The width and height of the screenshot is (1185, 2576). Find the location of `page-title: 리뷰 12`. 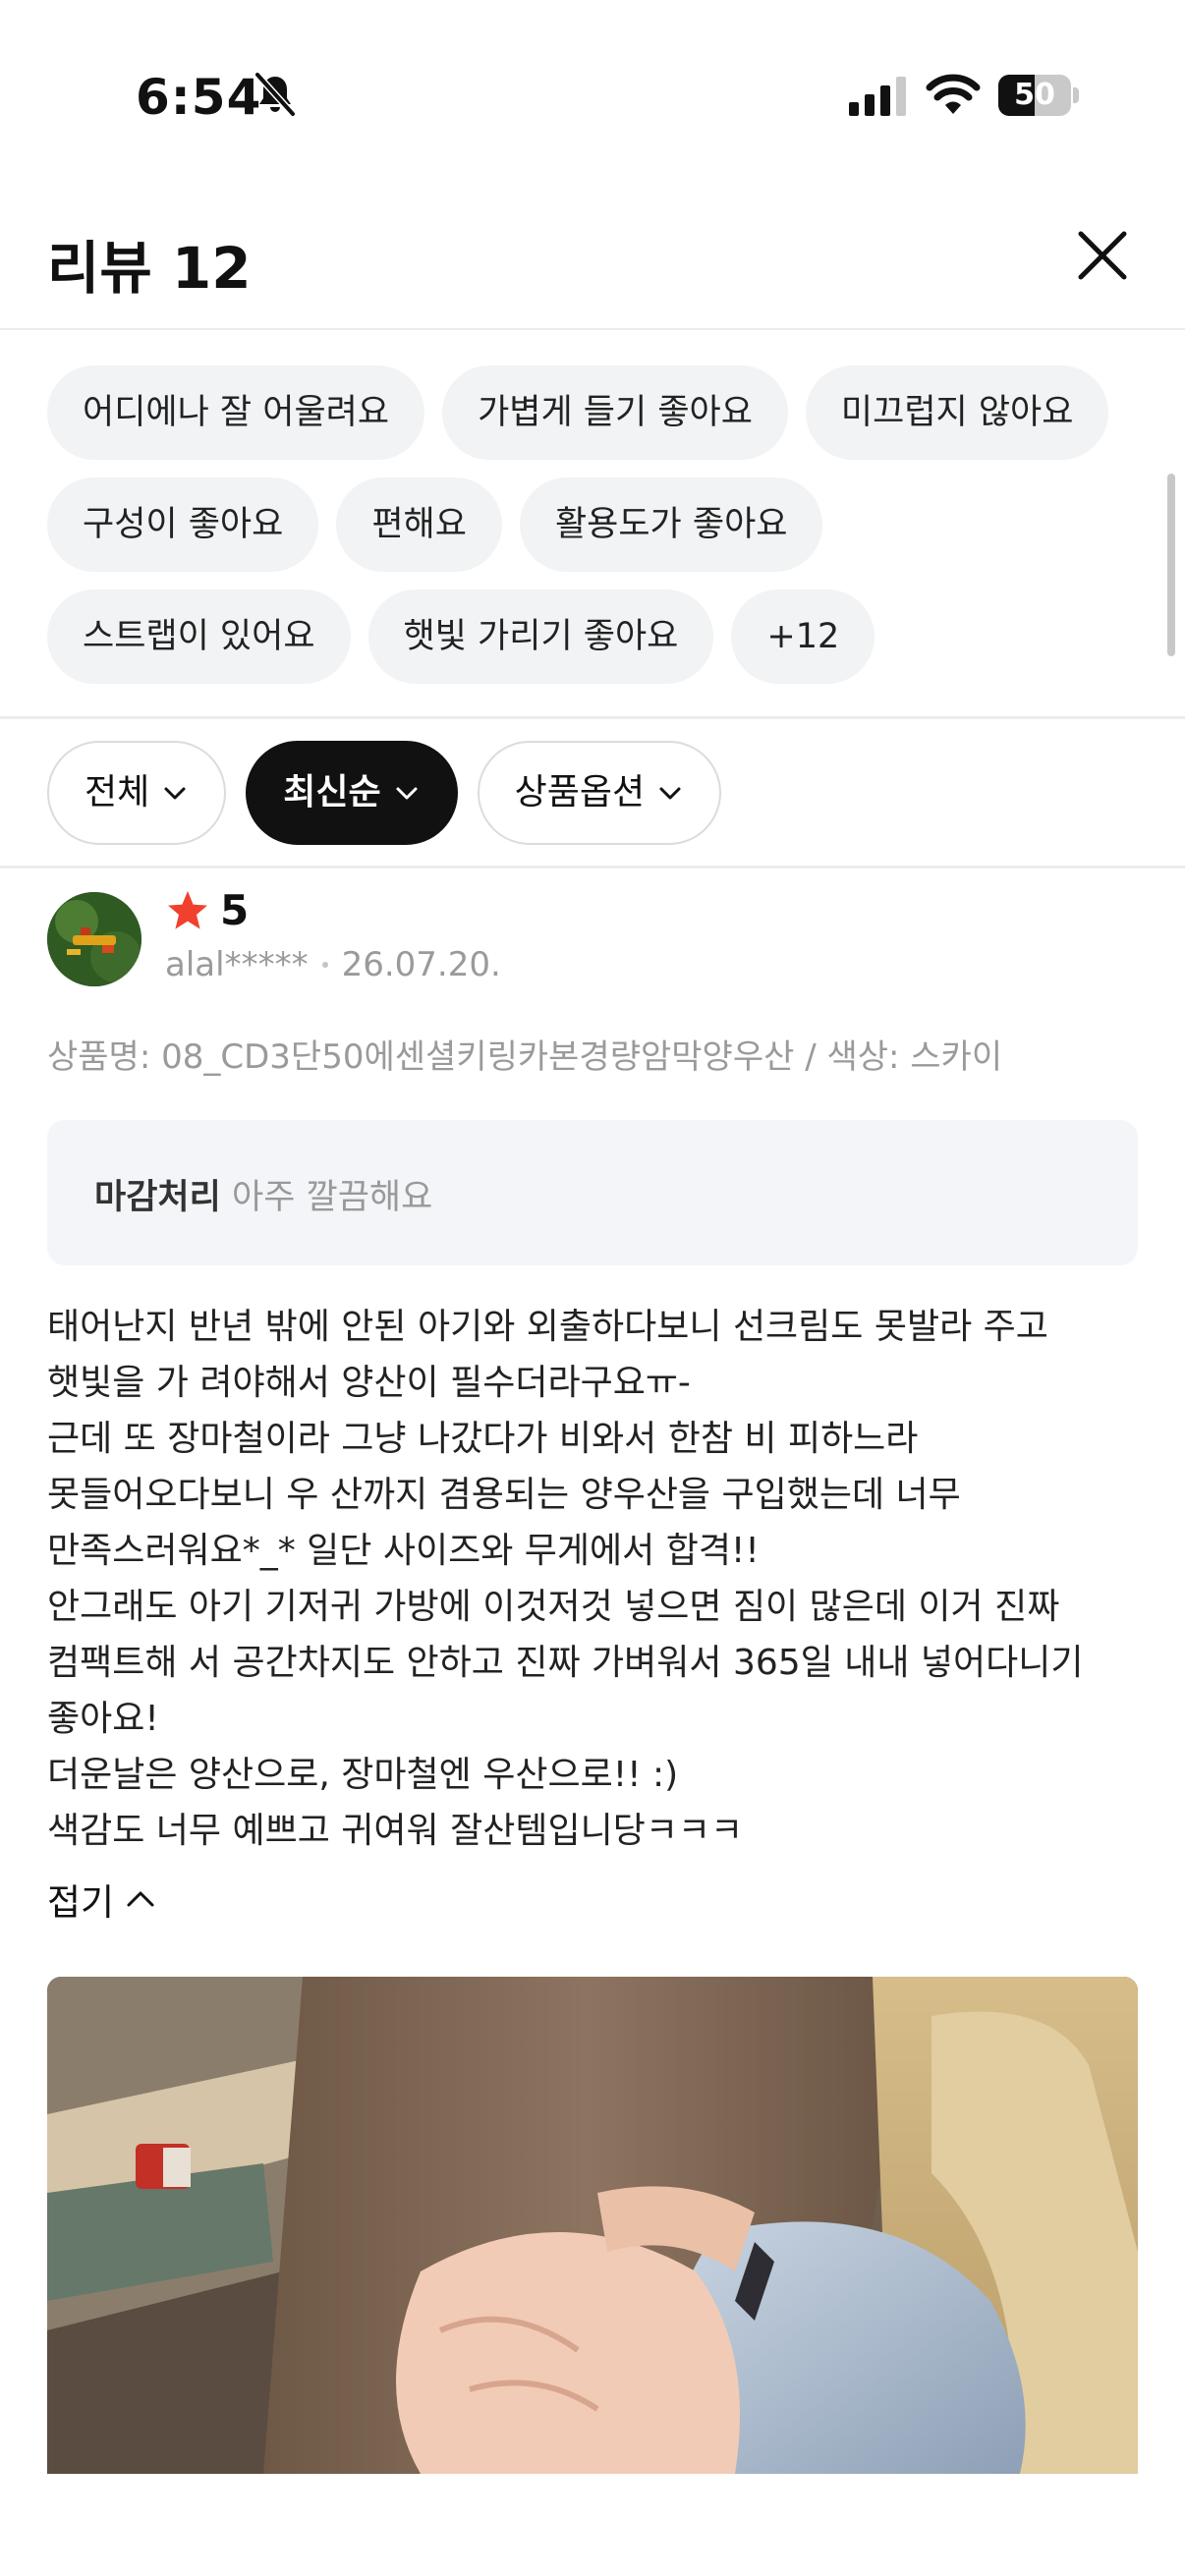

page-title: 리뷰 12 is located at coordinates (150, 268).